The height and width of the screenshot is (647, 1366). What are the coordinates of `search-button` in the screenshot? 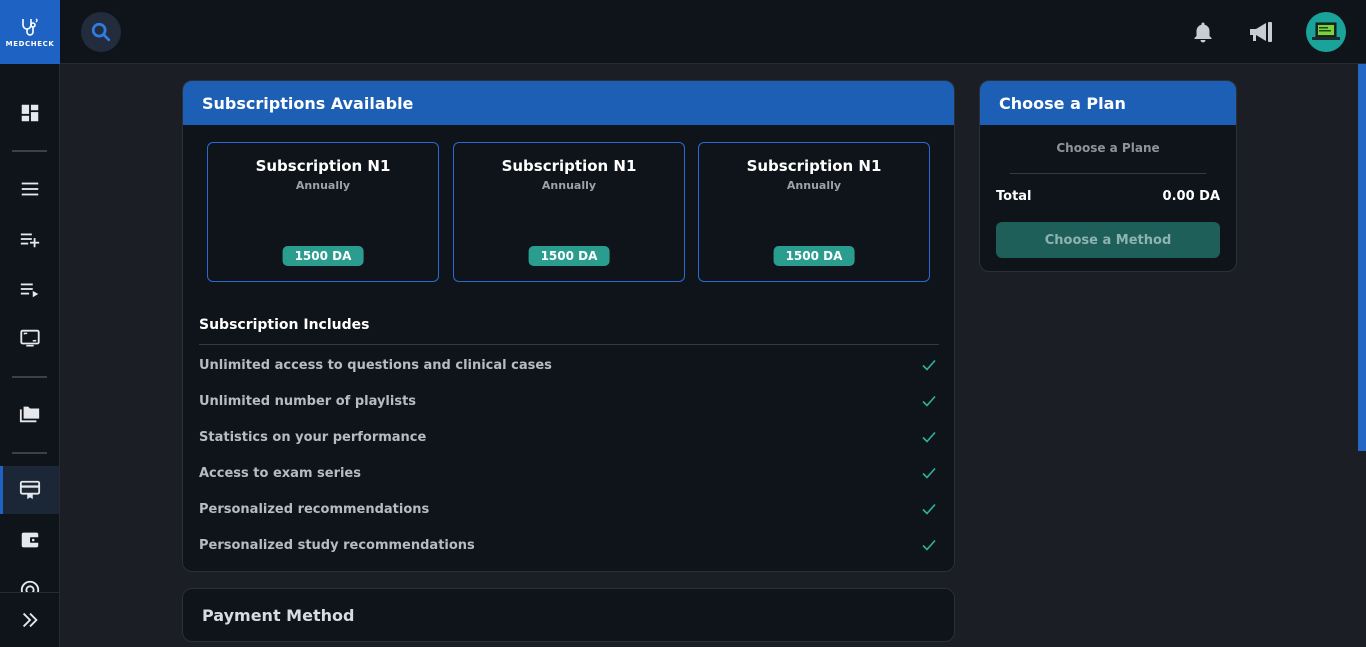 It's located at (101, 32).